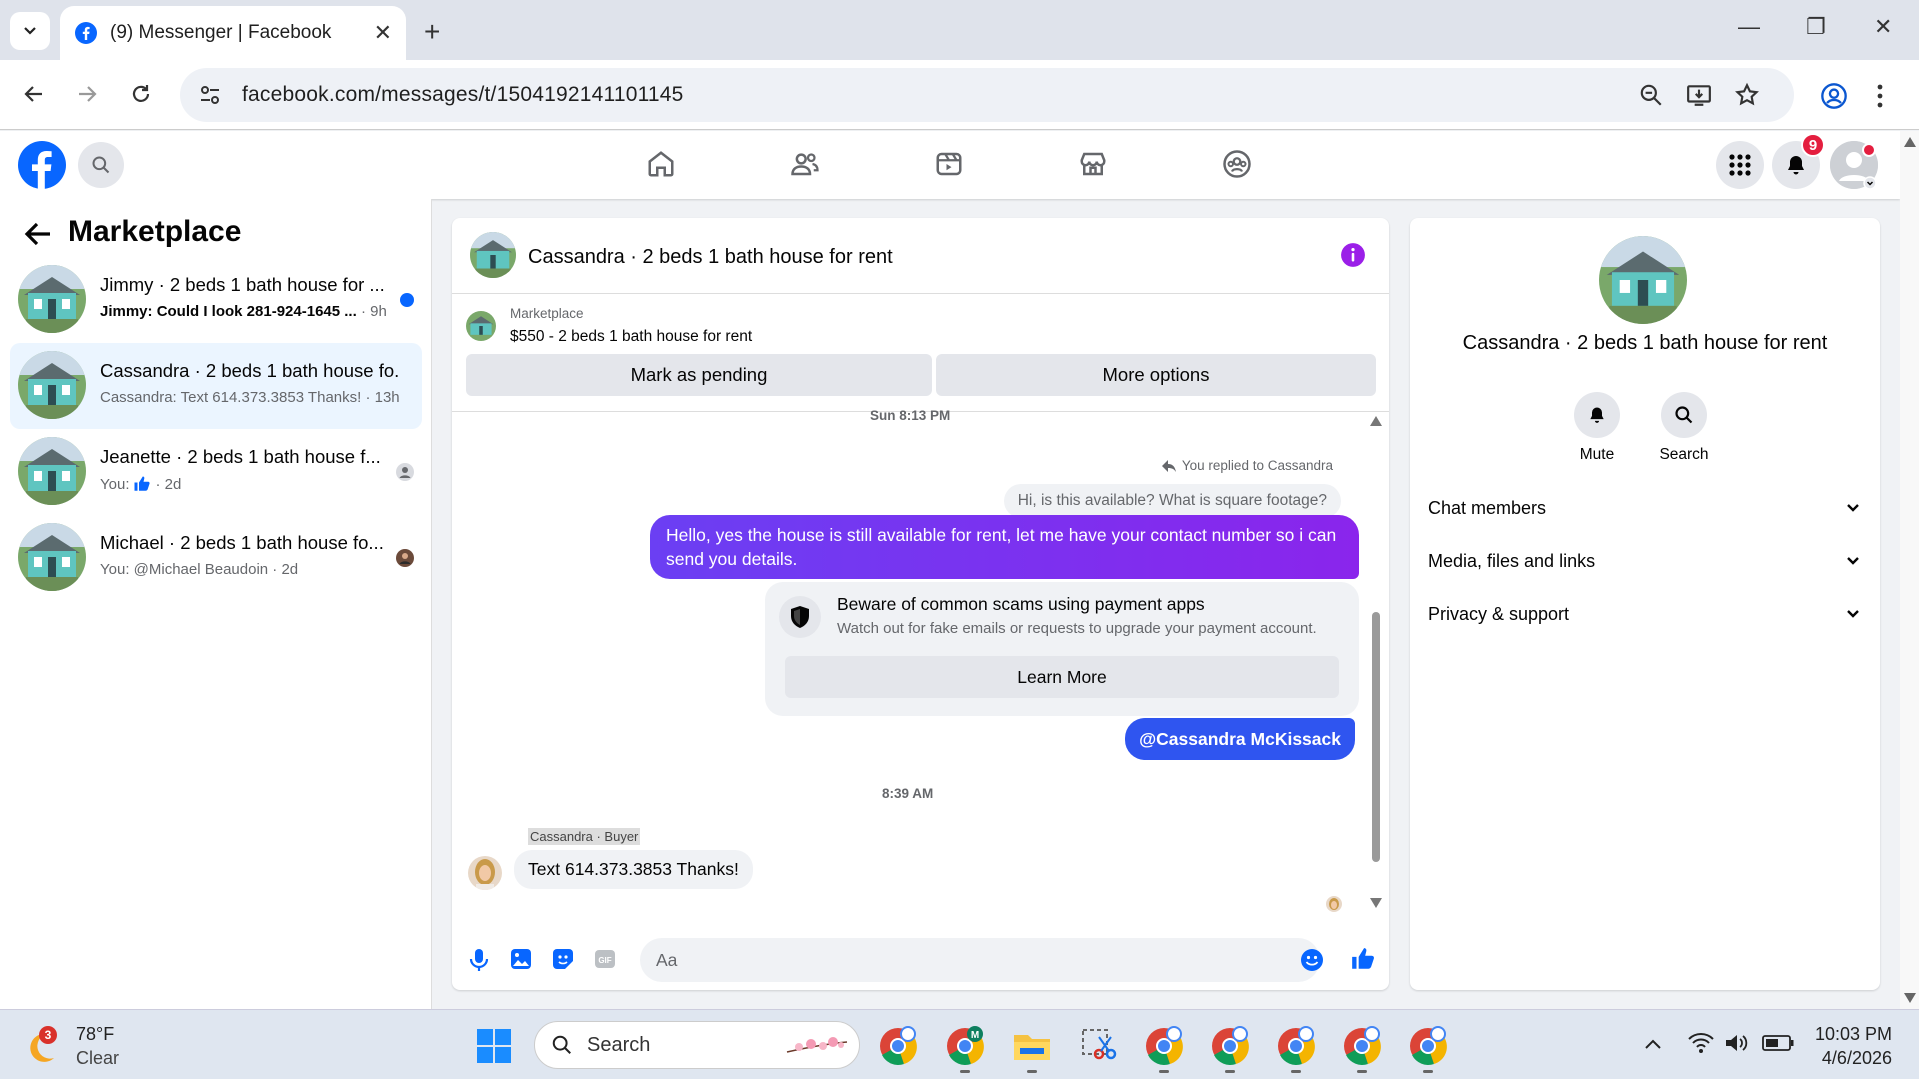 The height and width of the screenshot is (1079, 1919). Describe the element at coordinates (1883, 27) in the screenshot. I see `close-window-button: ✕` at that location.